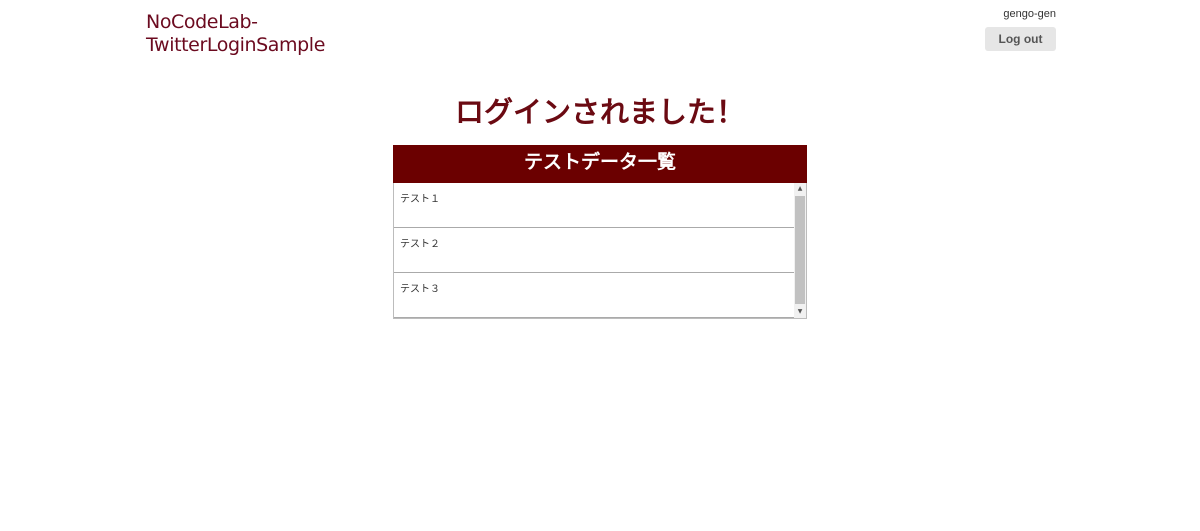  Describe the element at coordinates (594, 205) in the screenshot. I see `list-item: テスト１` at that location.